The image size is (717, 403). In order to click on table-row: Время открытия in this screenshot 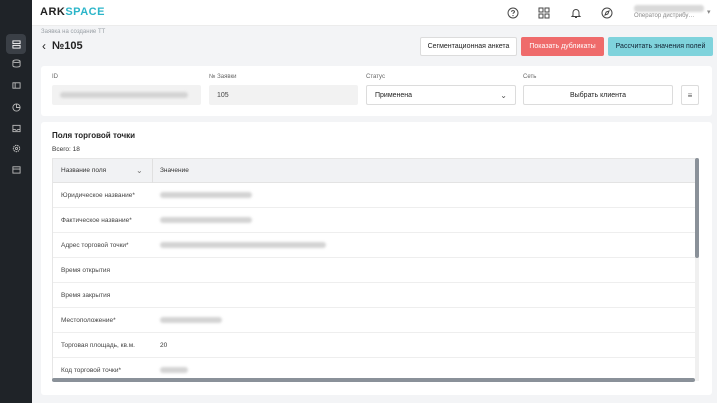, I will do `click(375, 270)`.